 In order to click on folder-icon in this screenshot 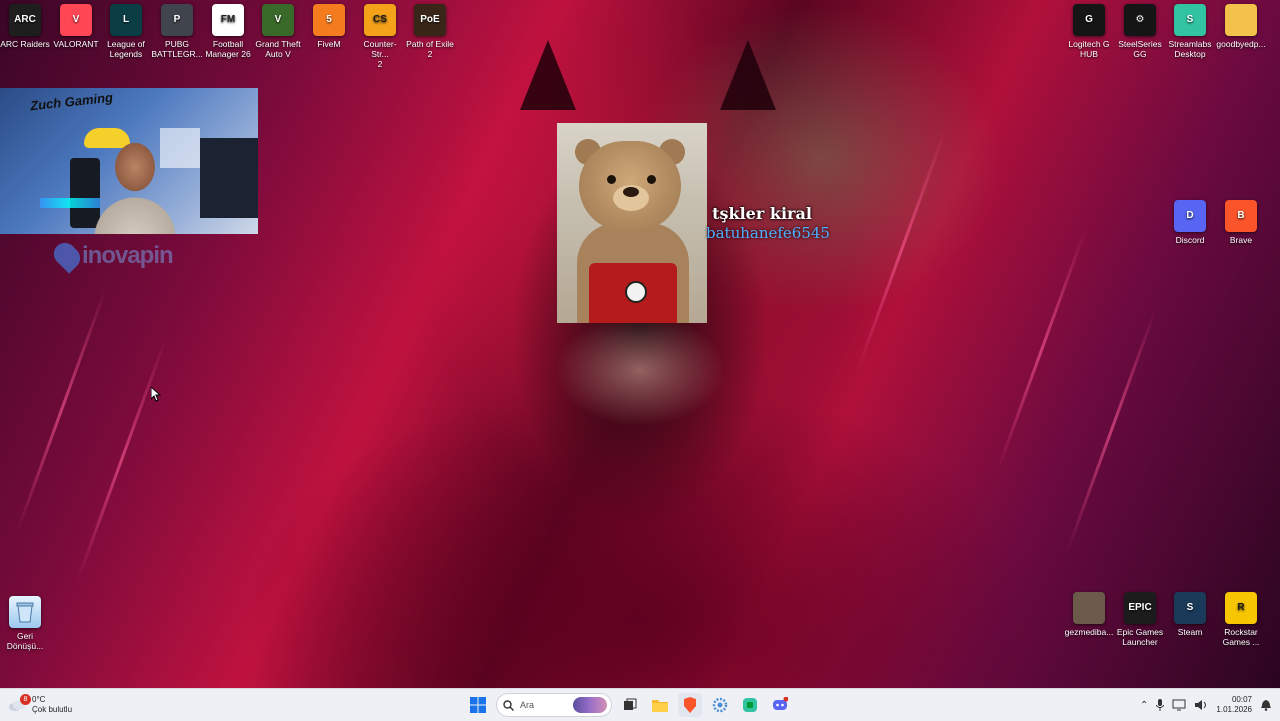, I will do `click(660, 706)`.